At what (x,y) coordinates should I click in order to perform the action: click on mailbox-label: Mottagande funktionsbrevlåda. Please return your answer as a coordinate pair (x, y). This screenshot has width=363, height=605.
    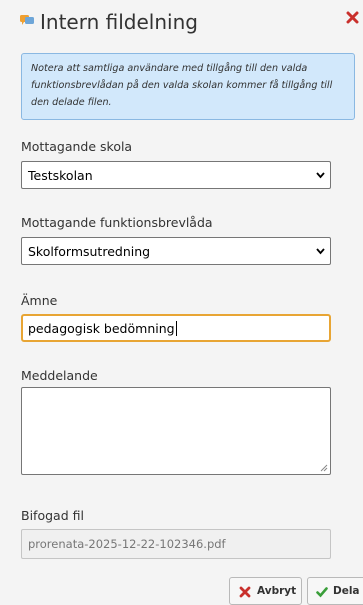
    Looking at the image, I should click on (117, 222).